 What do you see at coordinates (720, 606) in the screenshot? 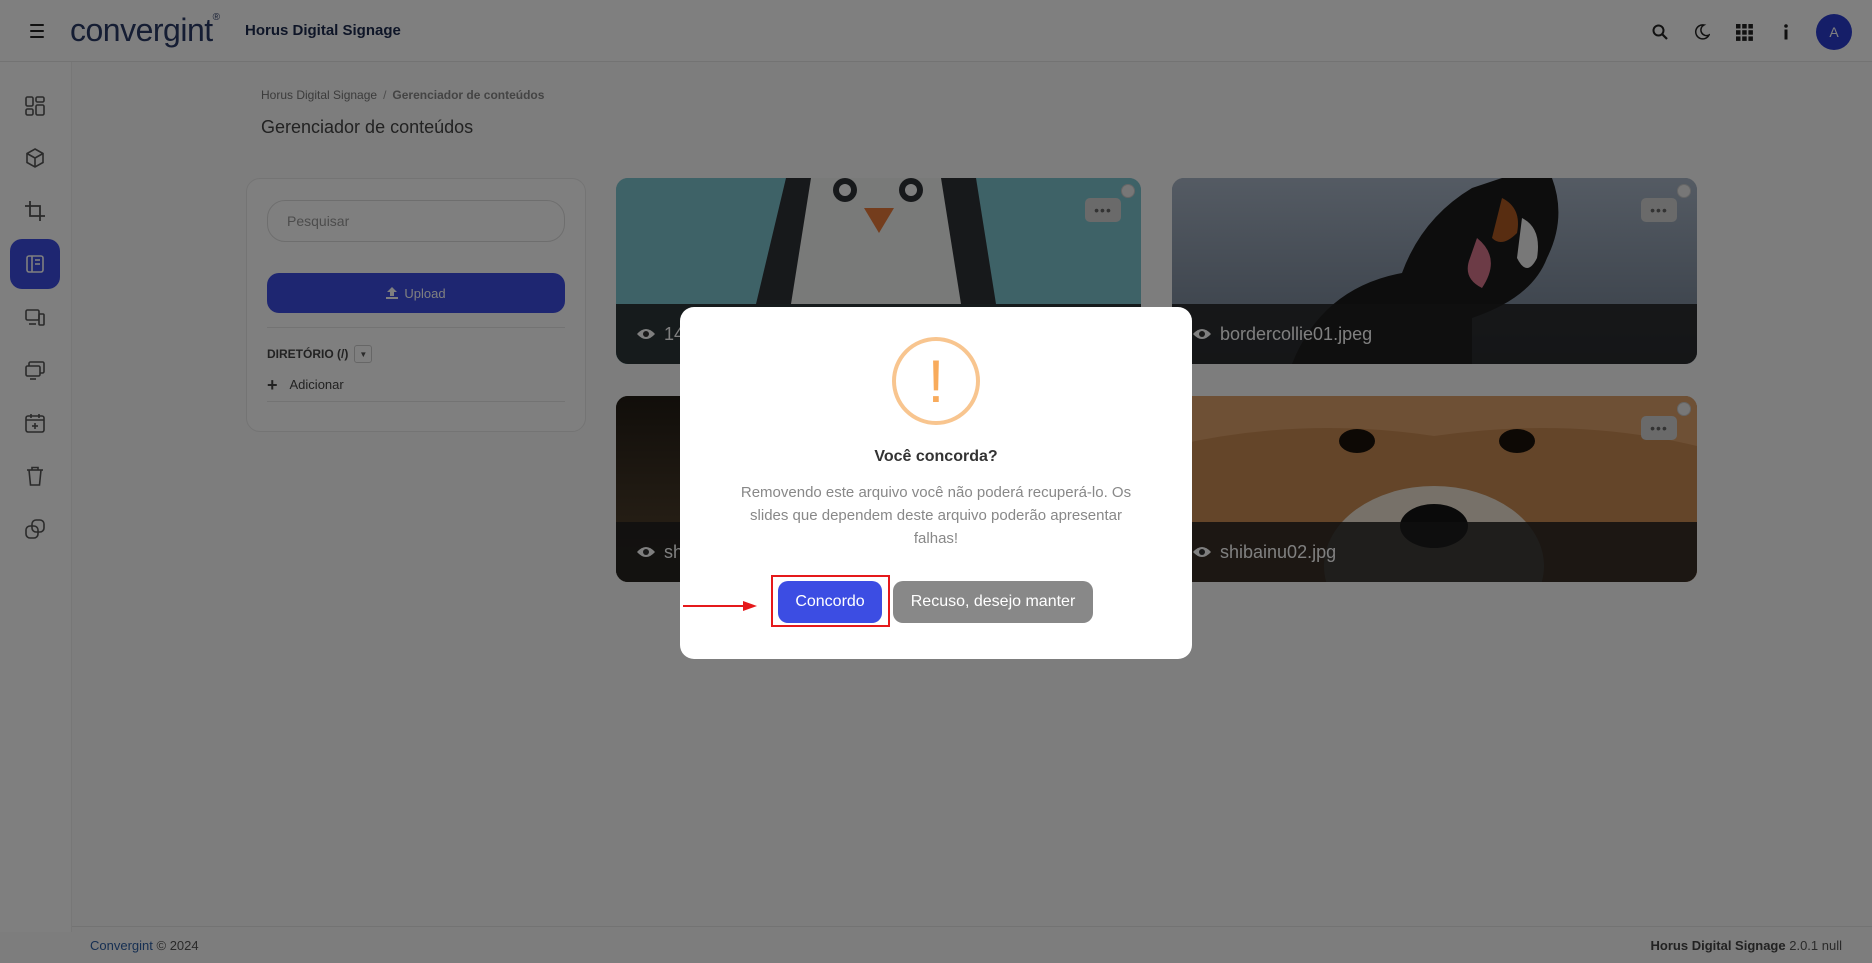
I see `annotation-arrow-icon` at bounding box center [720, 606].